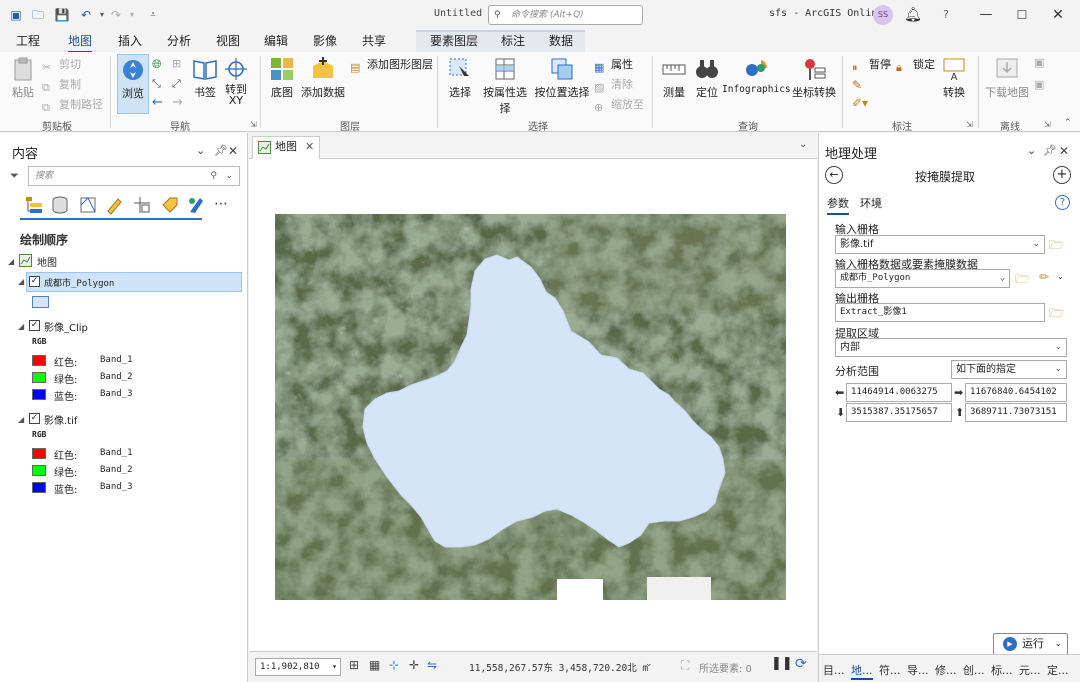  What do you see at coordinates (1031, 150) in the screenshot?
I see `pane-options-icon: ⌄` at bounding box center [1031, 150].